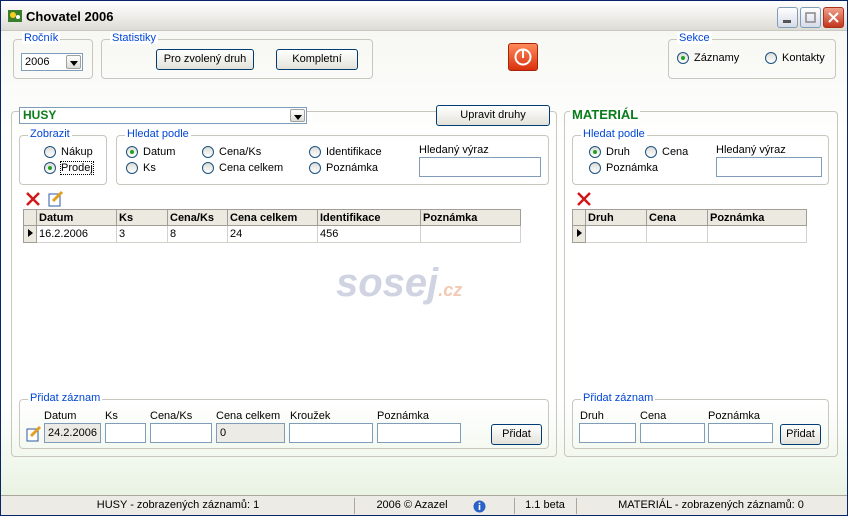 Image resolution: width=848 pixels, height=516 pixels. I want to click on power-button, so click(523, 57).